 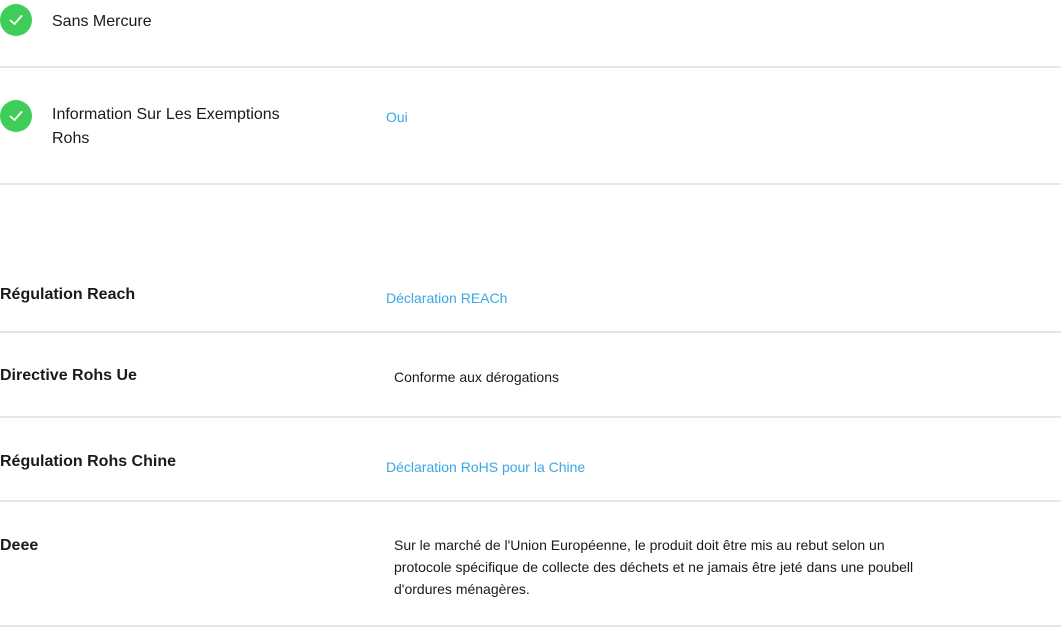 What do you see at coordinates (71, 138) in the screenshot?
I see `env-label-line: Rohs` at bounding box center [71, 138].